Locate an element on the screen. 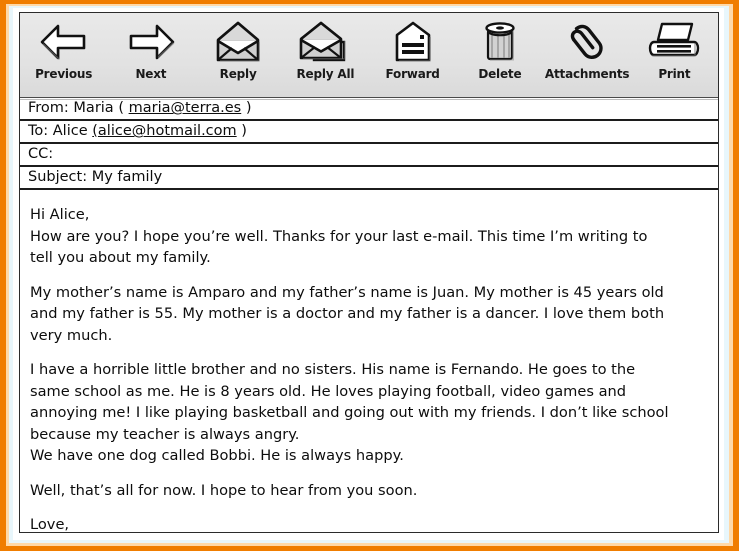 The width and height of the screenshot is (739, 551). next-label: Next is located at coordinates (151, 74).